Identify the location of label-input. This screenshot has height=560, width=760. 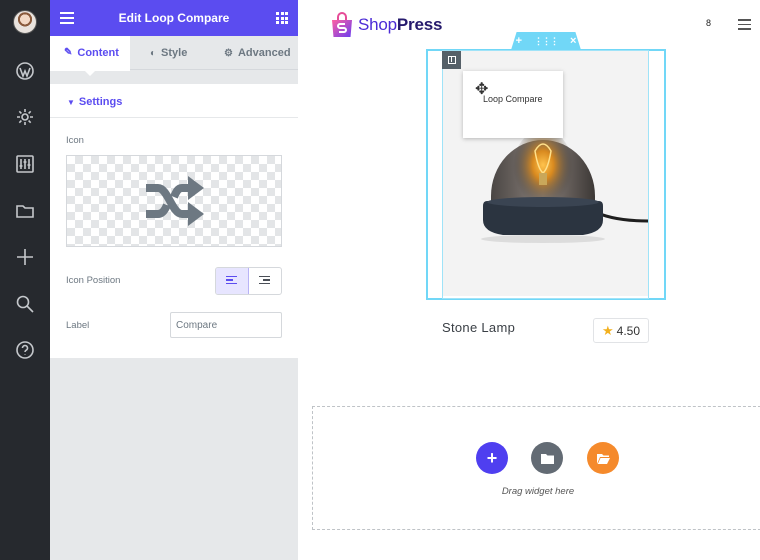
(226, 325).